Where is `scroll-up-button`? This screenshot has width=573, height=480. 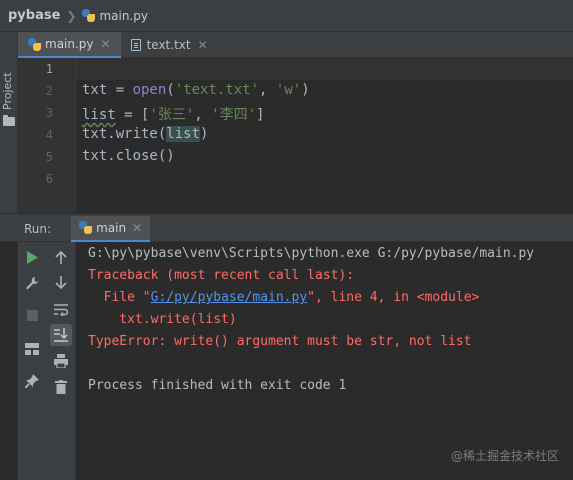 scroll-up-button is located at coordinates (61, 257).